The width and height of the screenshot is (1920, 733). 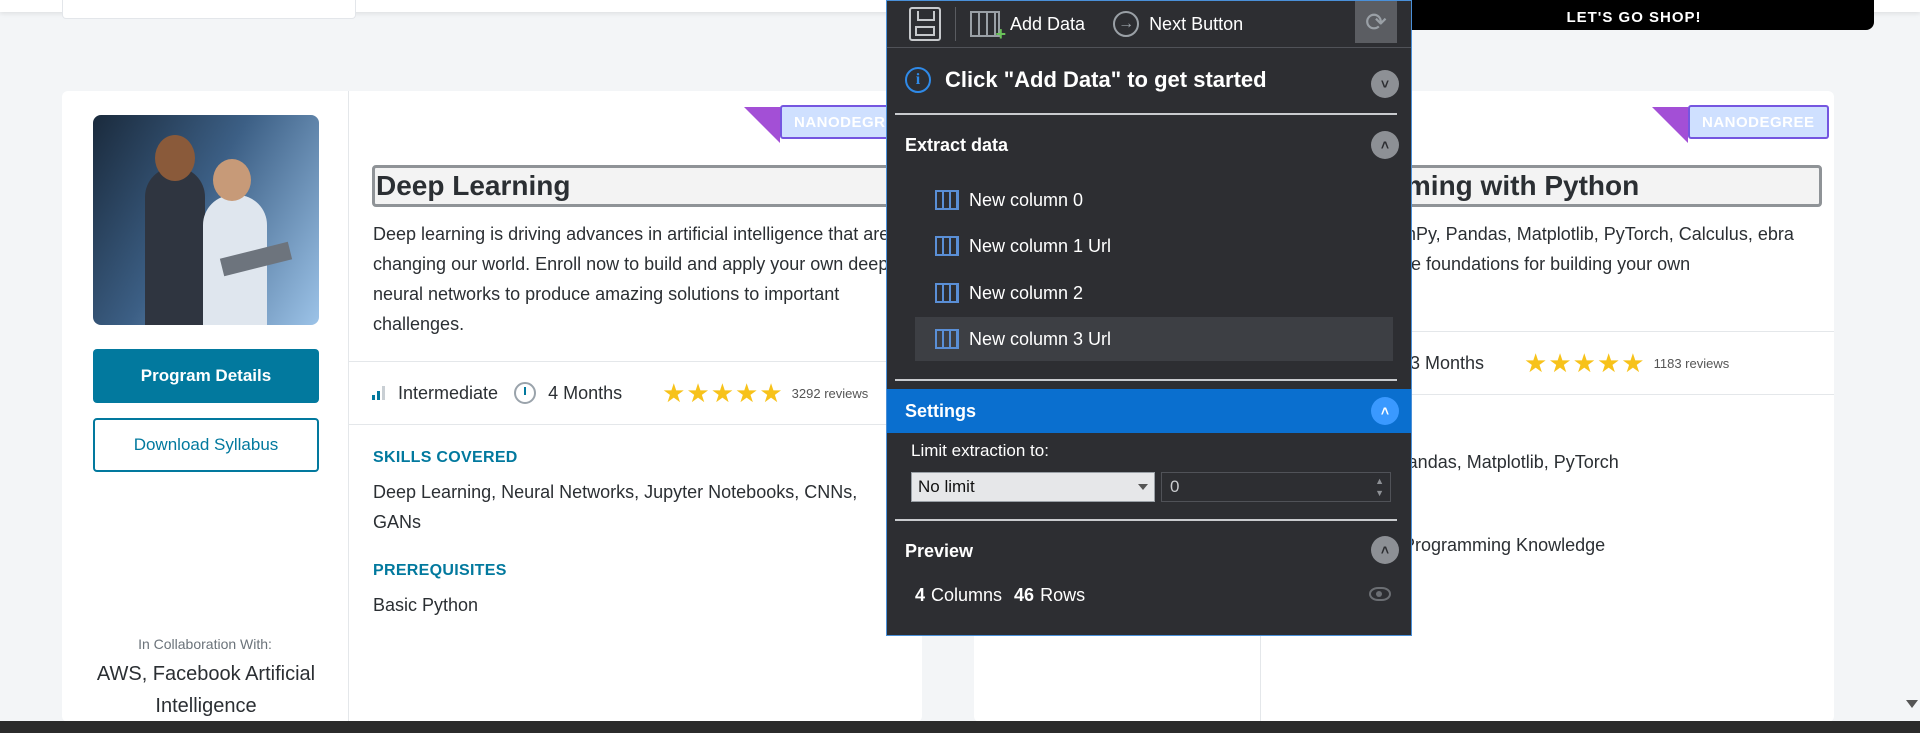 I want to click on chevron-down-icon: ˅, so click(x=1385, y=84).